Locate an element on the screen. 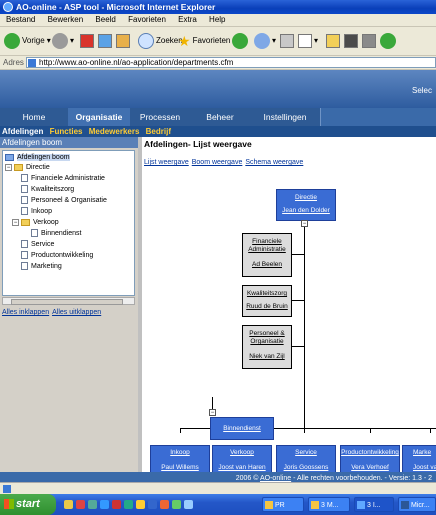 The height and width of the screenshot is (515, 436). tree-horizontal-scrollbar is located at coordinates (68, 301).